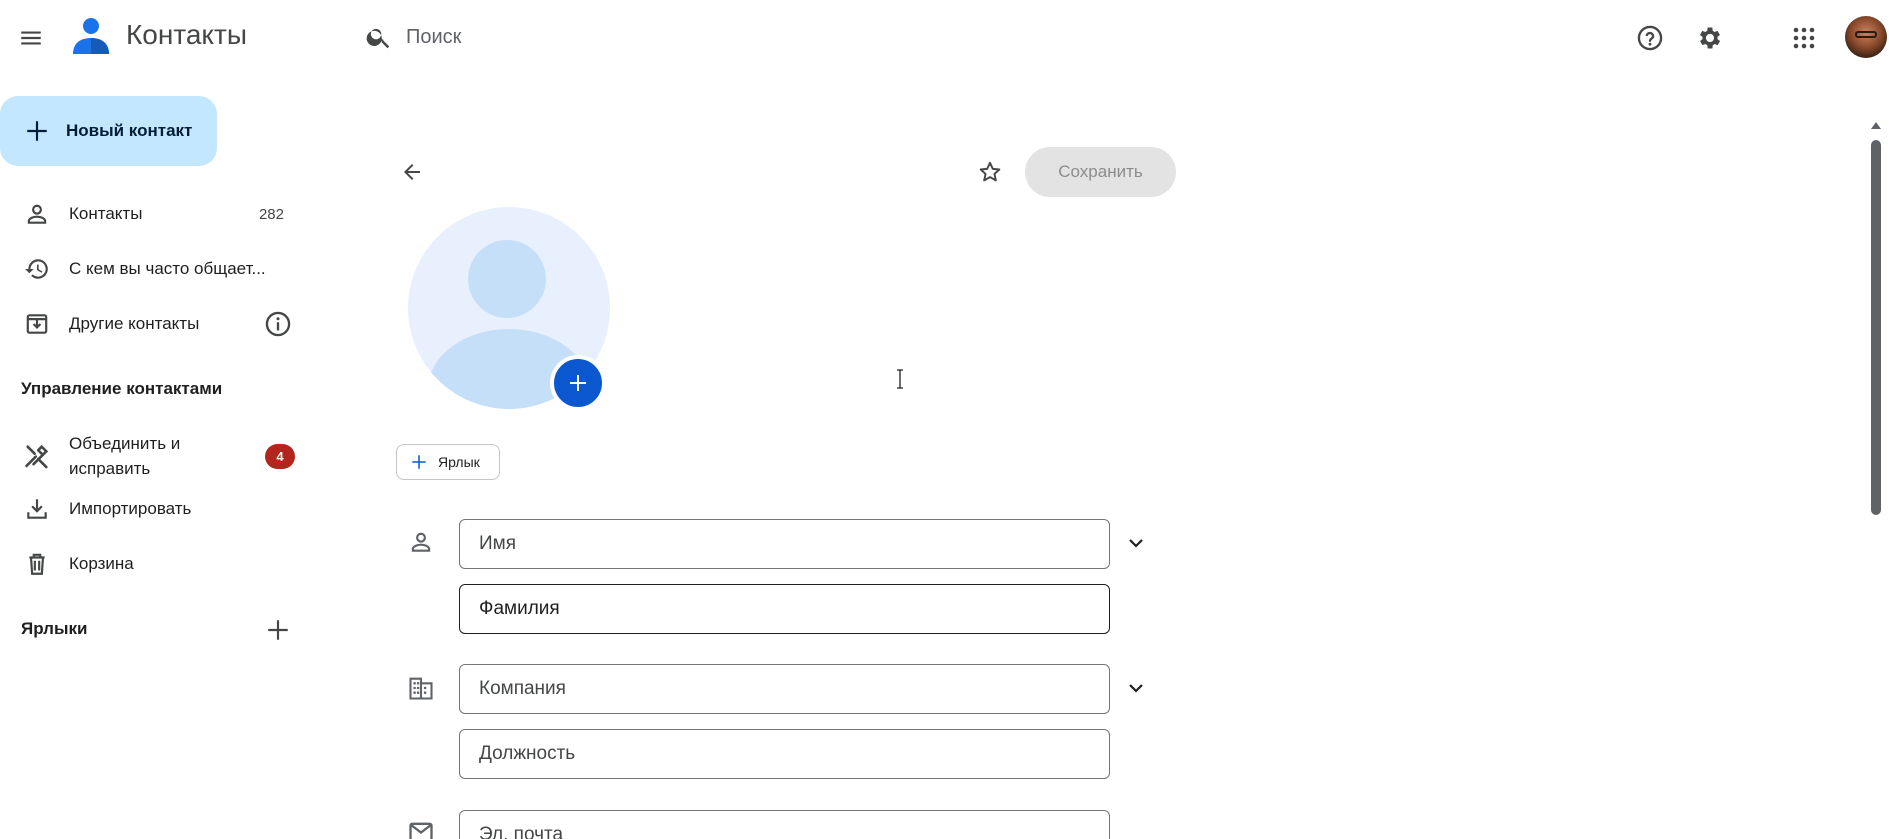 The height and width of the screenshot is (839, 1889). Describe the element at coordinates (900, 379) in the screenshot. I see `text-cursor-icon` at that location.